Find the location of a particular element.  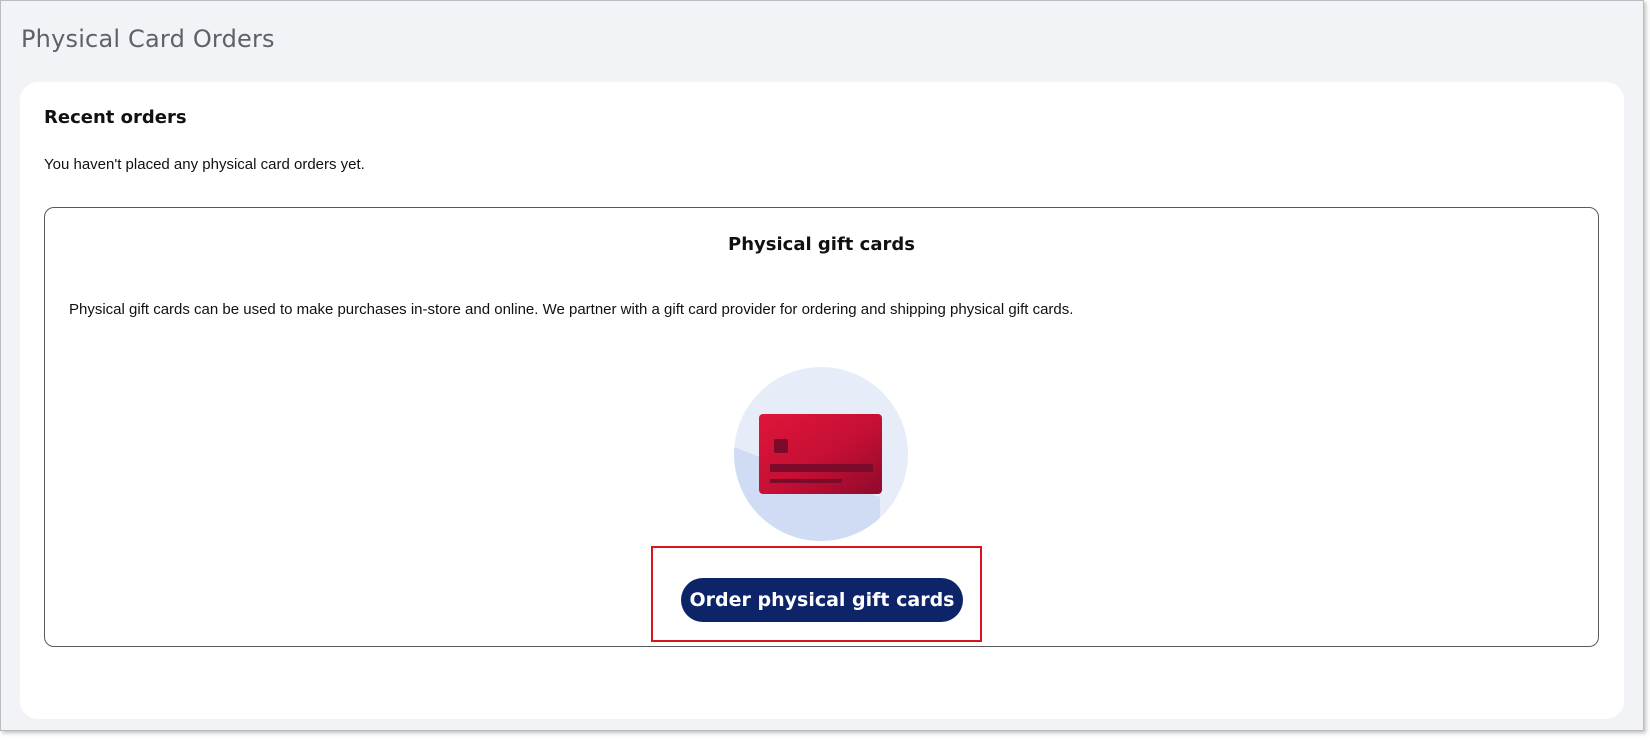

page-title: Physical Card Orders is located at coordinates (148, 39).